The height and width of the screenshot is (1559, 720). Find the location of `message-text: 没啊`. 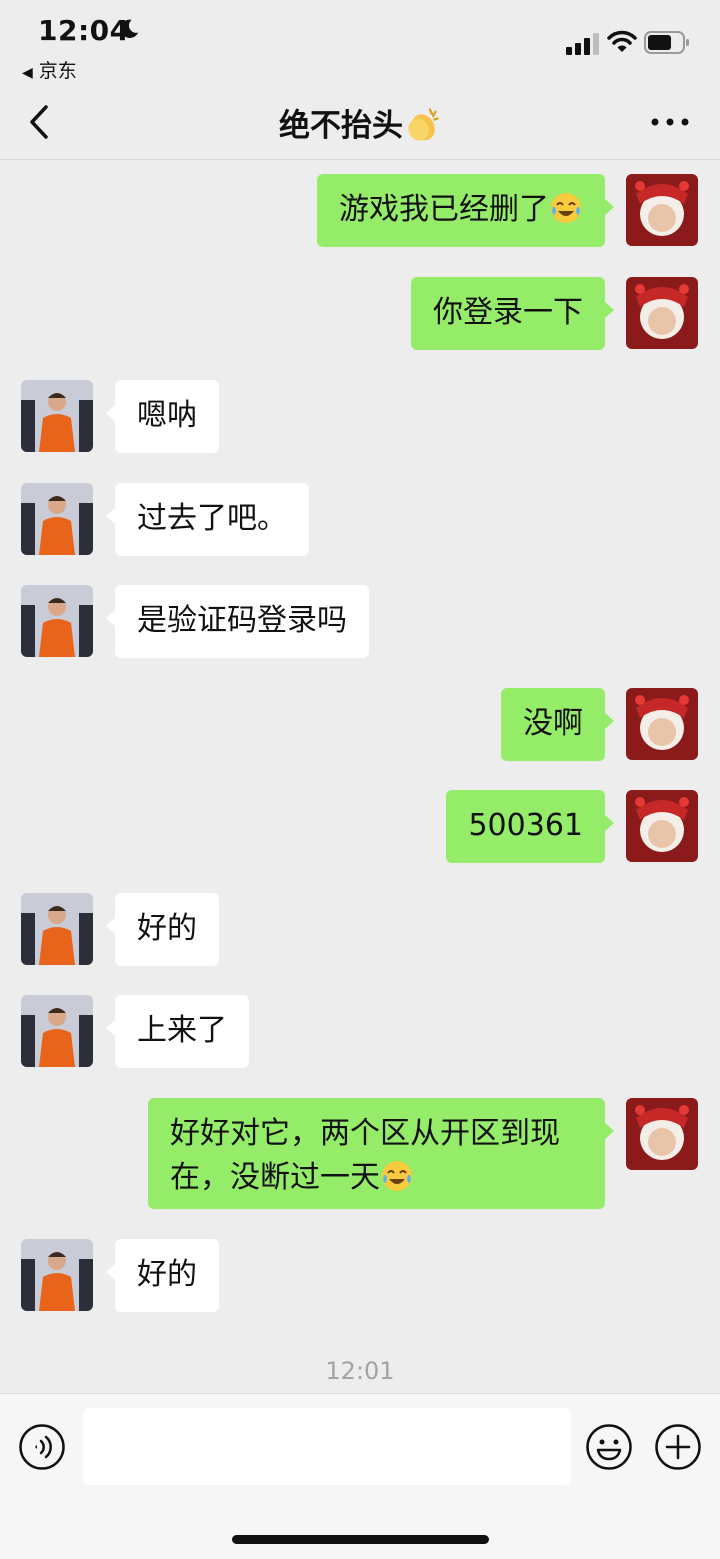

message-text: 没啊 is located at coordinates (553, 723).